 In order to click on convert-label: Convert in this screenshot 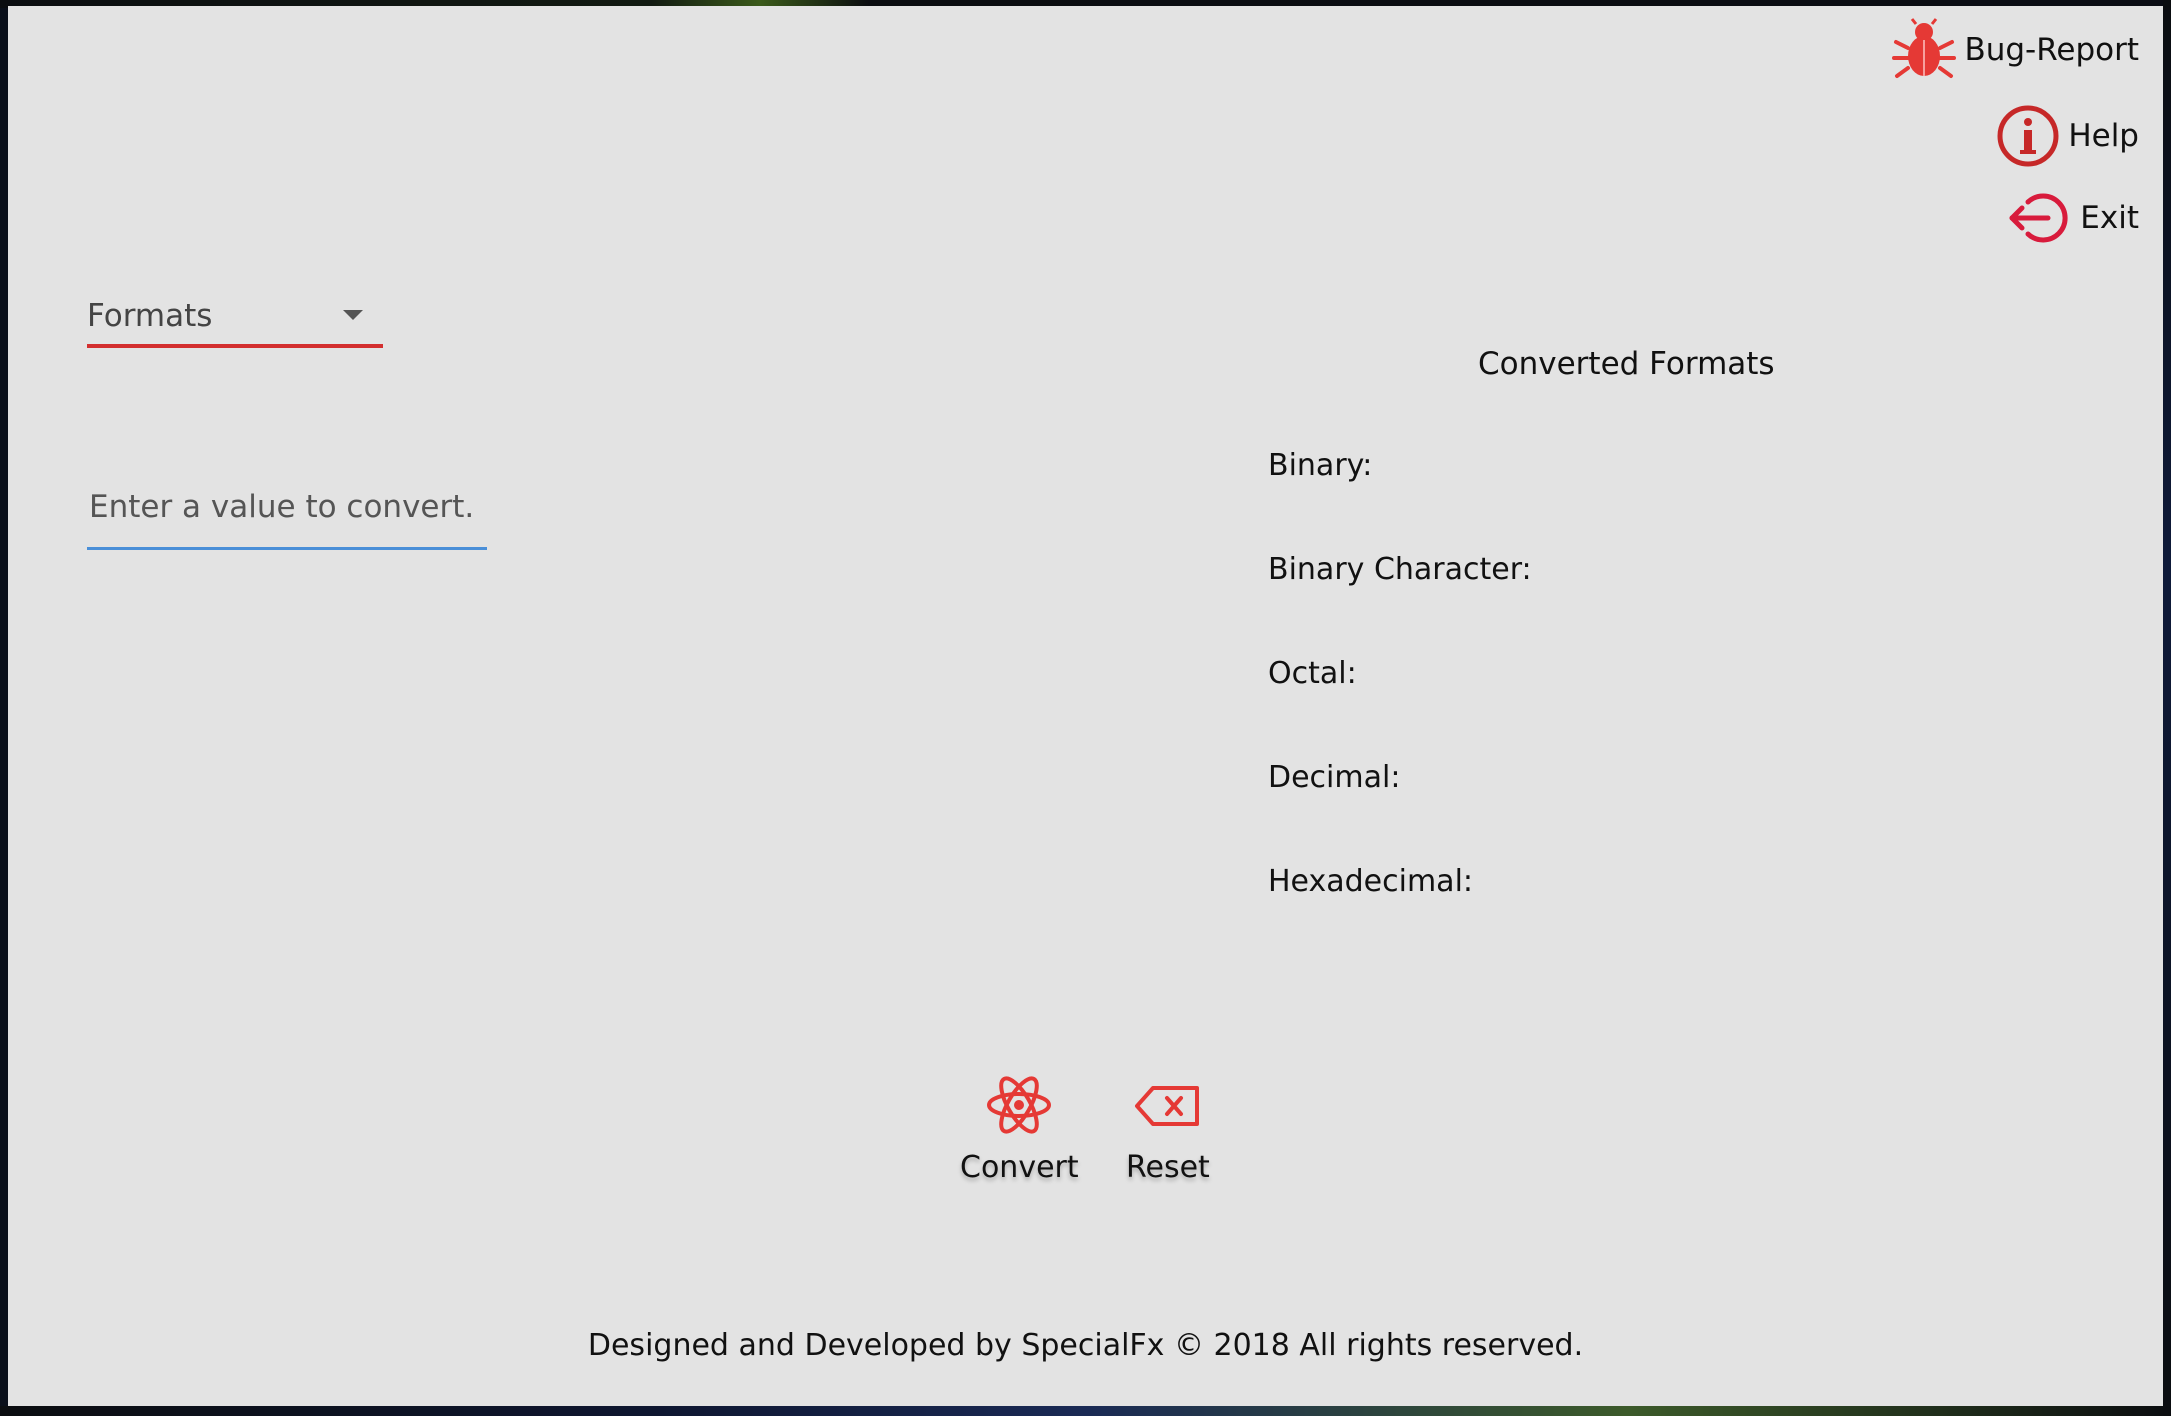, I will do `click(1019, 1167)`.